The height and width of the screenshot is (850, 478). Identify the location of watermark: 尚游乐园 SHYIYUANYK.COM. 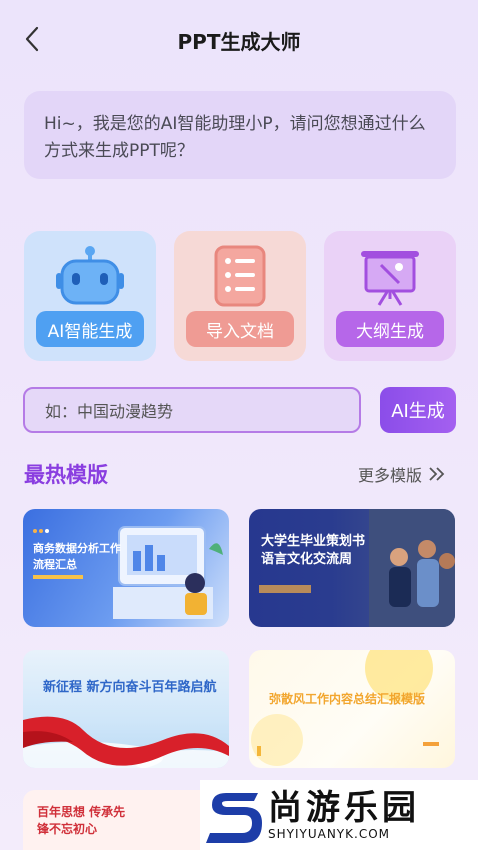
(339, 815).